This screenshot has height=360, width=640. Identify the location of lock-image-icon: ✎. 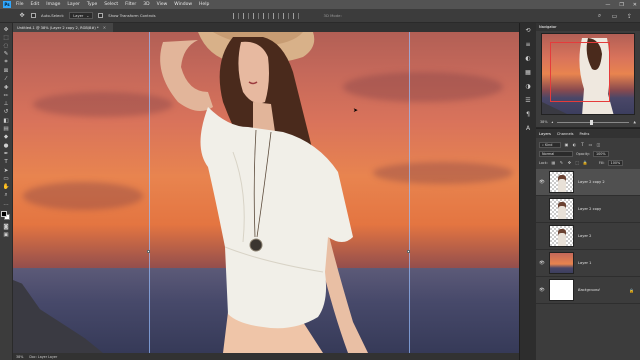
(561, 162).